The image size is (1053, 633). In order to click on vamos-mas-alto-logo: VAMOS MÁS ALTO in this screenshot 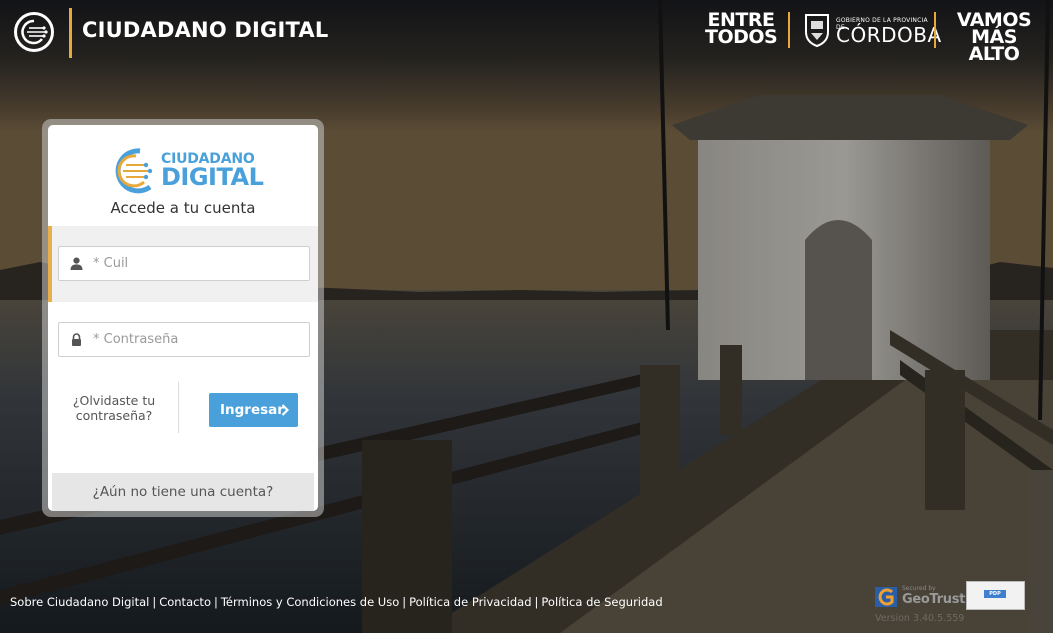, I will do `click(994, 38)`.